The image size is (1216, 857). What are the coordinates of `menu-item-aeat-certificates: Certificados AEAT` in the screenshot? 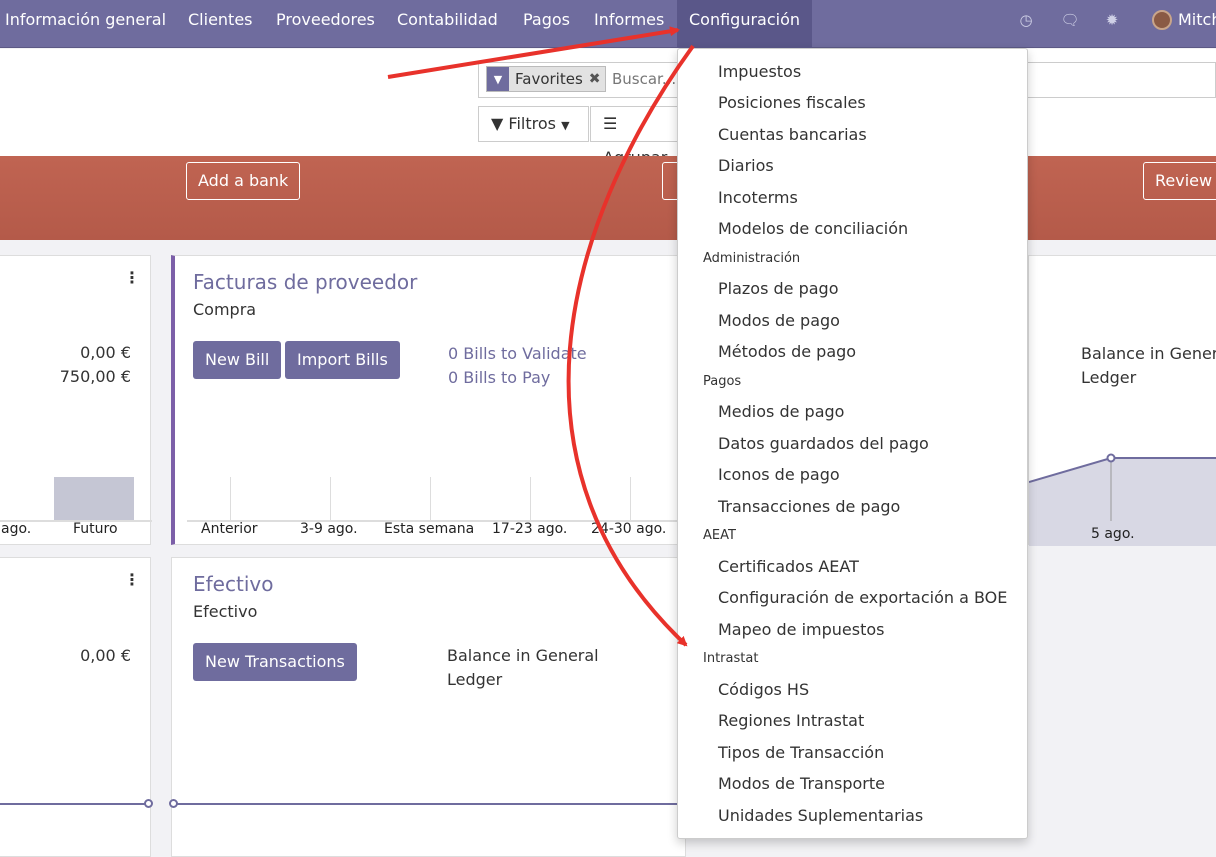 It's located at (788, 566).